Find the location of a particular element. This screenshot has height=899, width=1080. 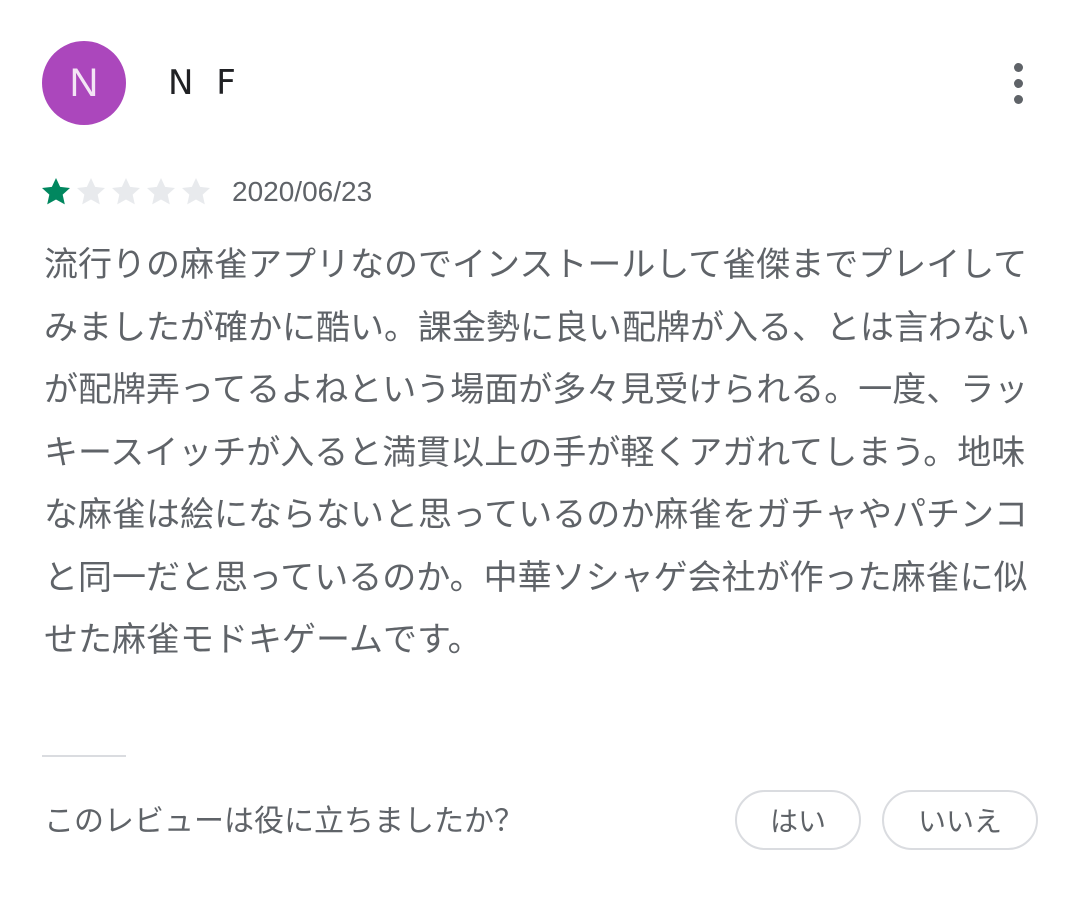

helpful-yes-label: はい is located at coordinates (797, 821).